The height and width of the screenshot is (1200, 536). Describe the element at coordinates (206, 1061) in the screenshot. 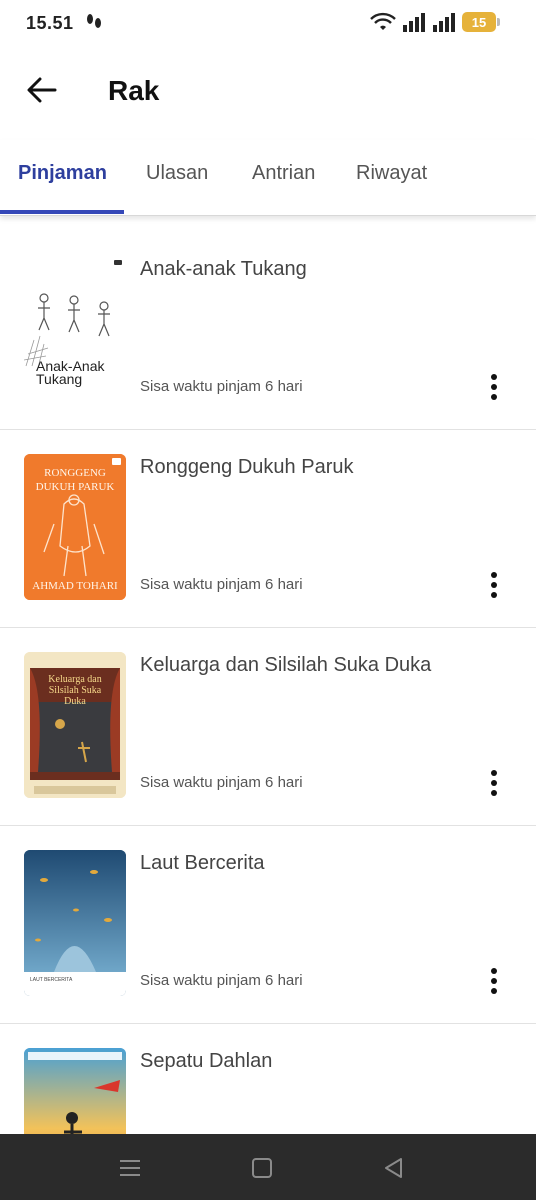

I see `book-title: Sepatu Dahlan` at that location.